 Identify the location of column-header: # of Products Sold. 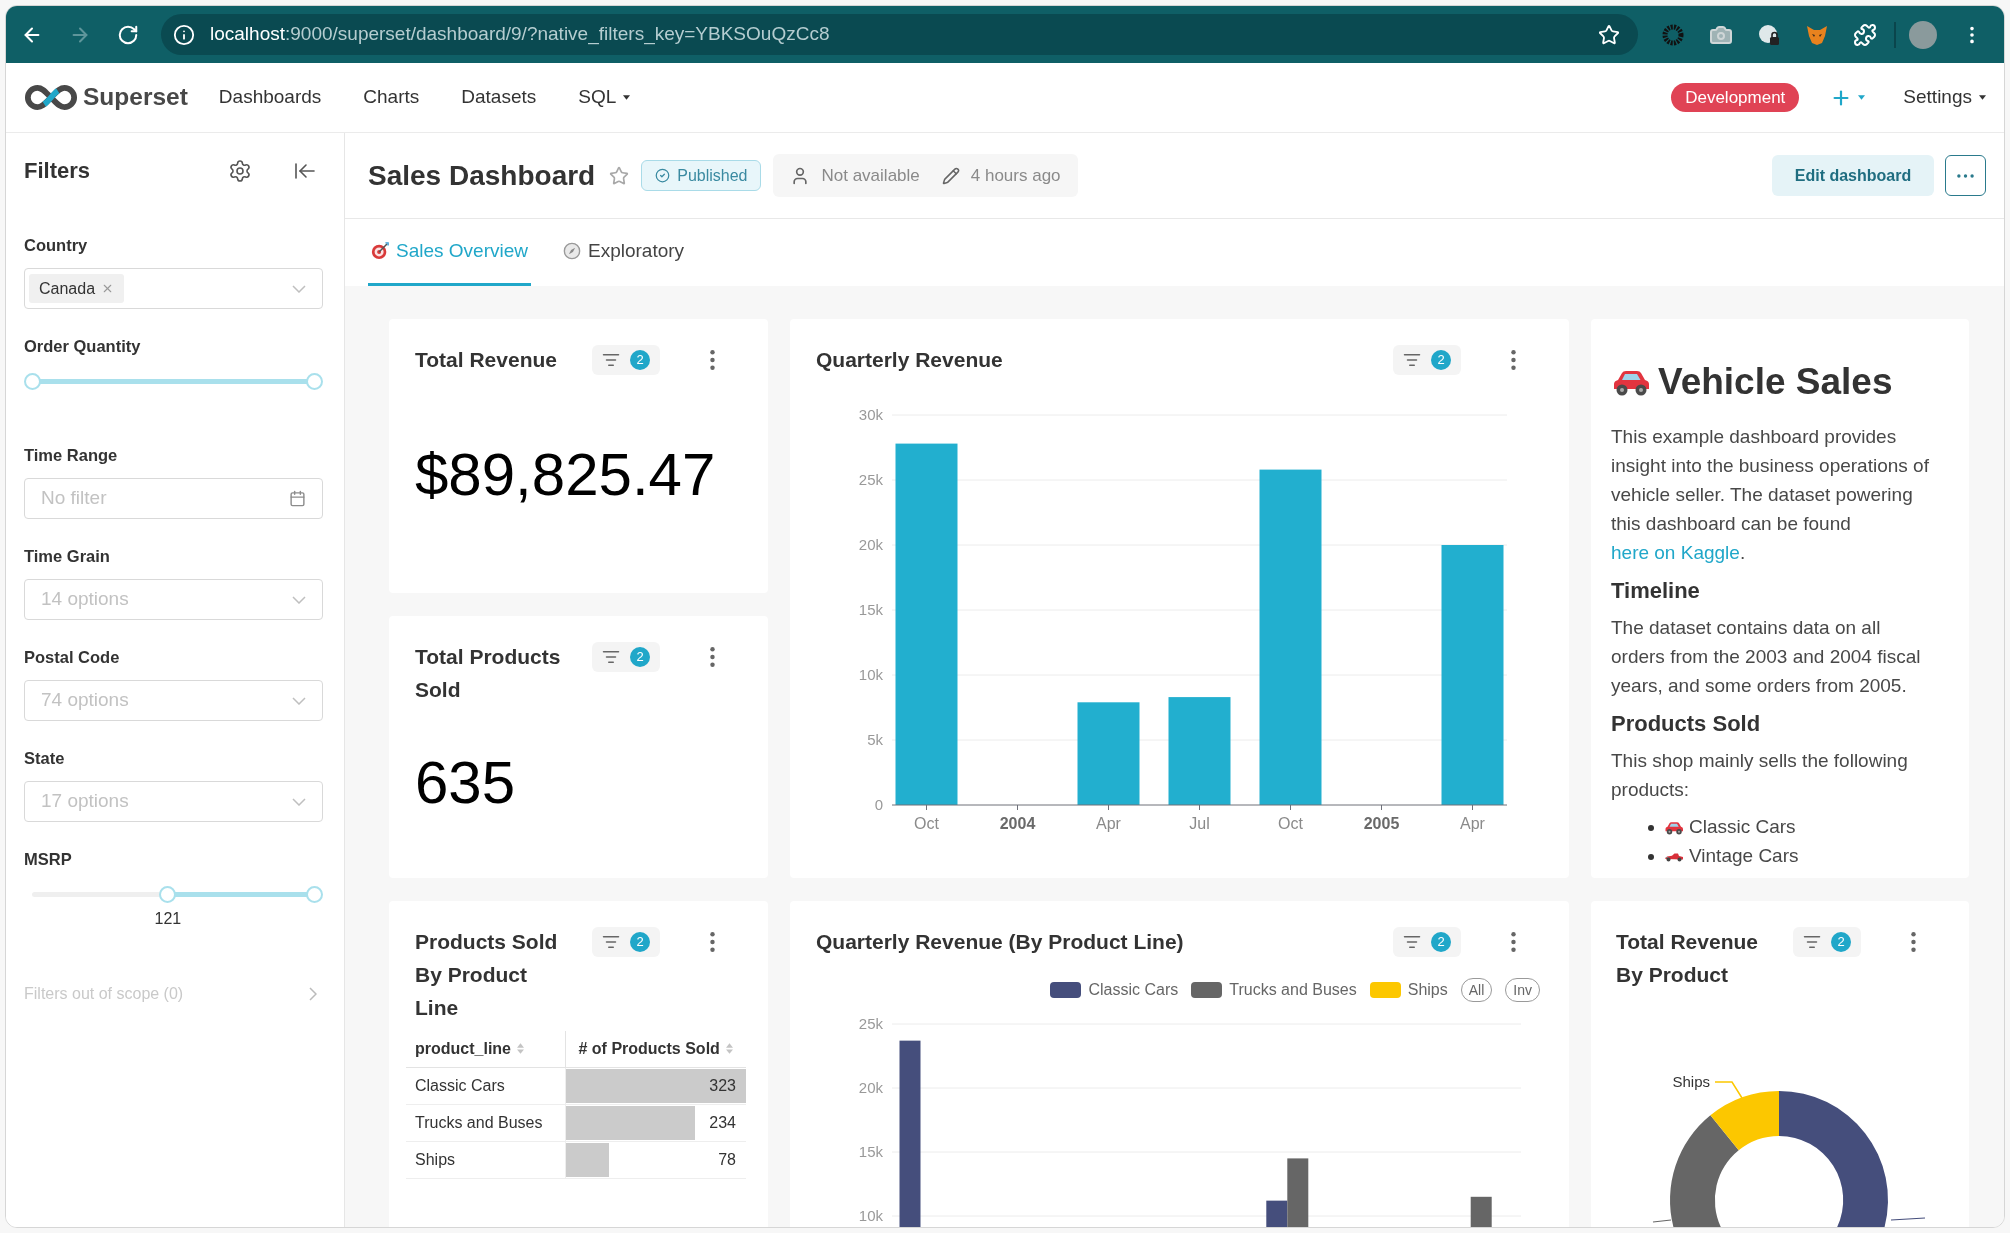
(655, 1049).